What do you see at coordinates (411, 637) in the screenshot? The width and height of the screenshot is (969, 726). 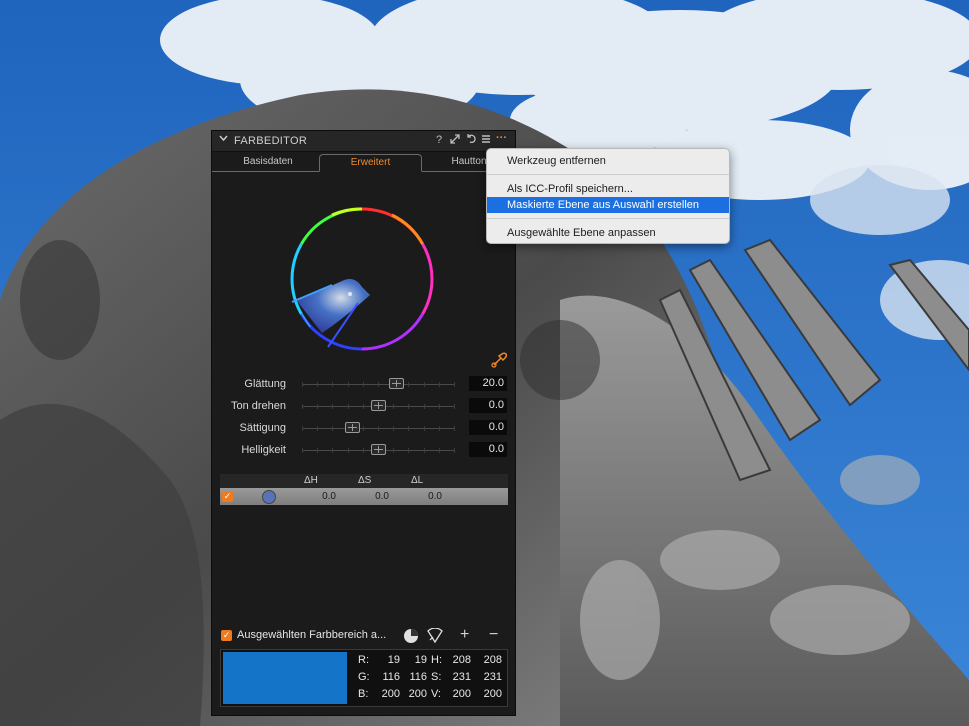 I see `color-wheel-picker-icon` at bounding box center [411, 637].